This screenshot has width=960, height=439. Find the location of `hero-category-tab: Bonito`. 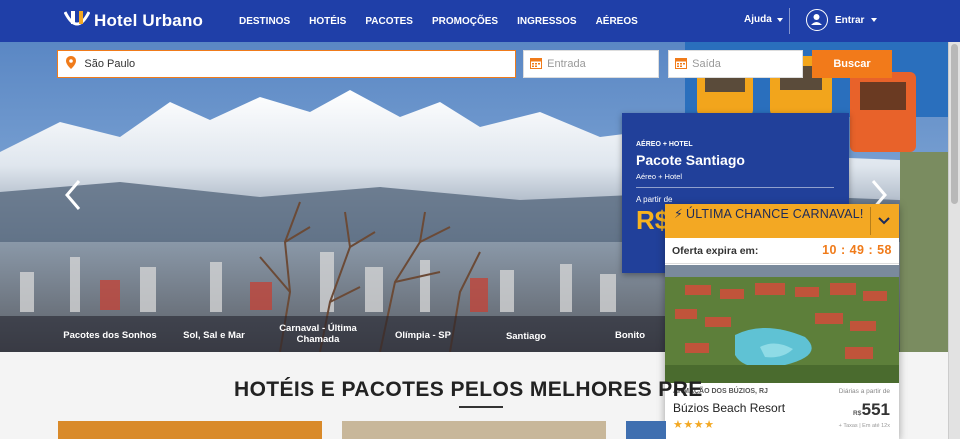

hero-category-tab: Bonito is located at coordinates (630, 335).